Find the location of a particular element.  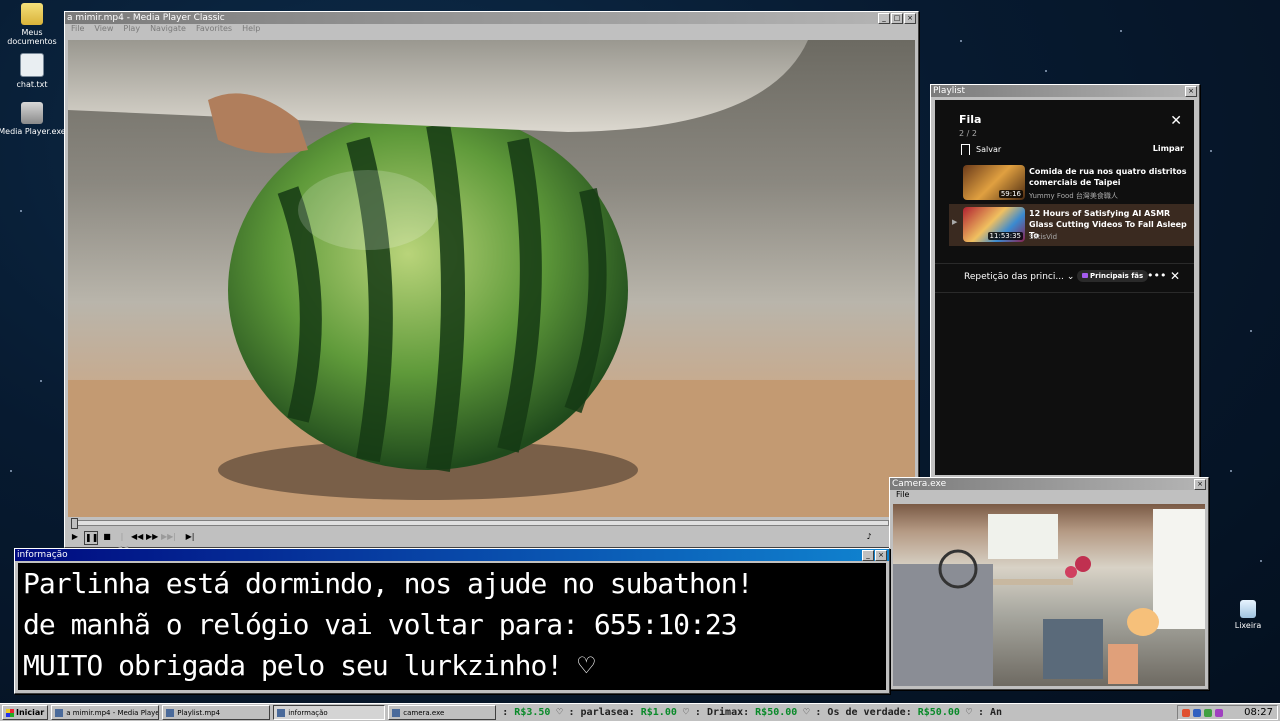

desktop-icon-media-player: Media Player.exe is located at coordinates (33, 119).